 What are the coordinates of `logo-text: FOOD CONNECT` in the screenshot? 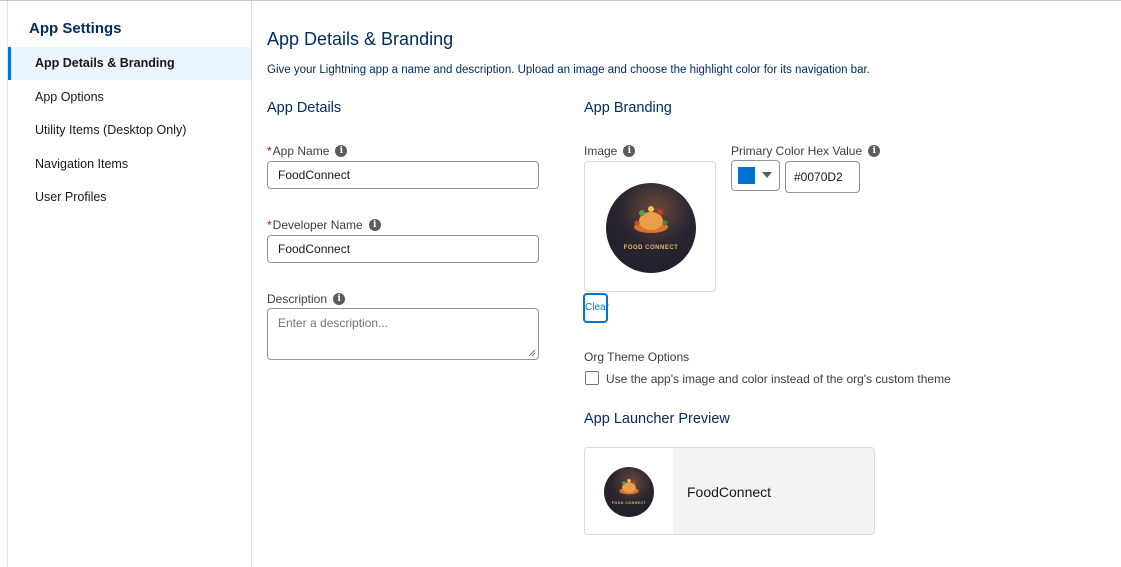 It's located at (651, 248).